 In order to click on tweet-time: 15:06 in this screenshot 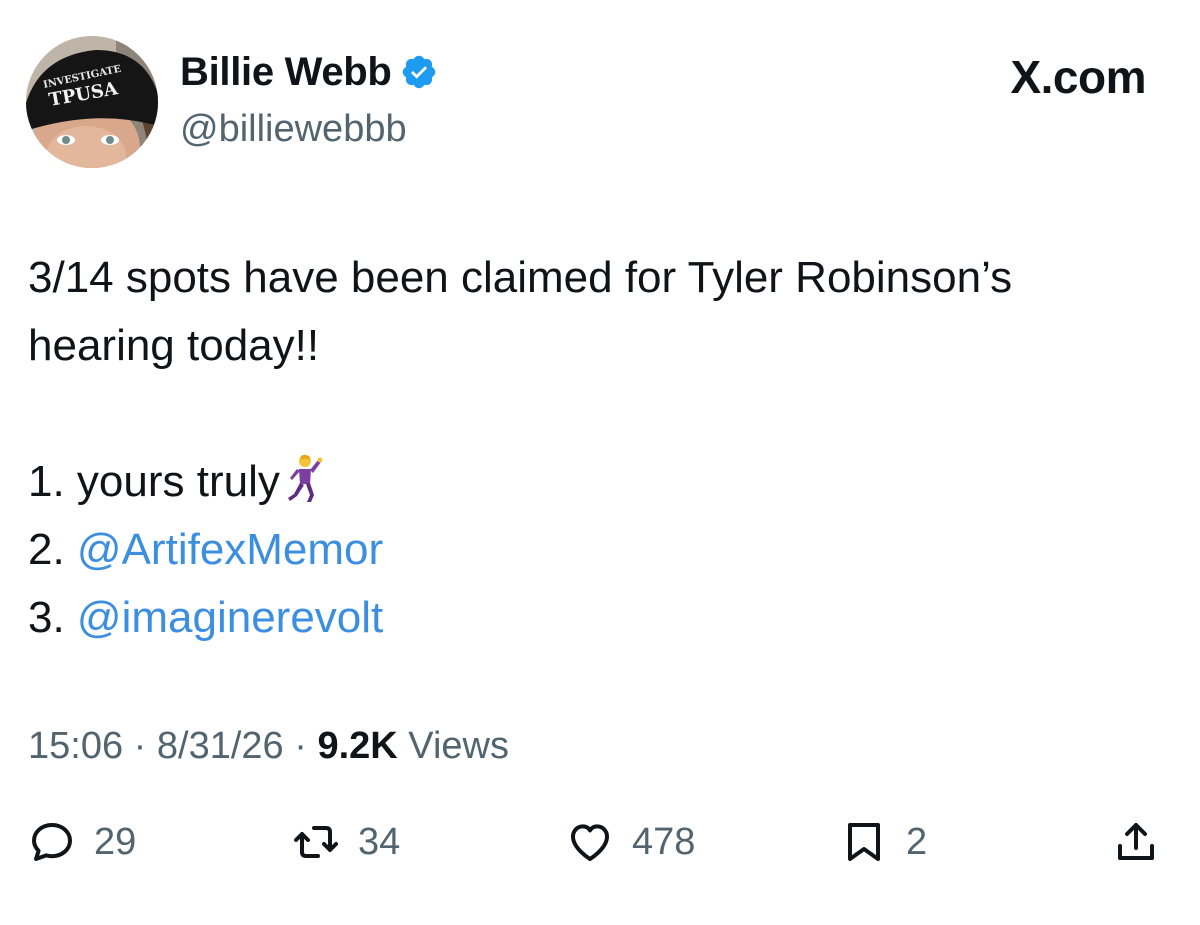, I will do `click(75, 746)`.